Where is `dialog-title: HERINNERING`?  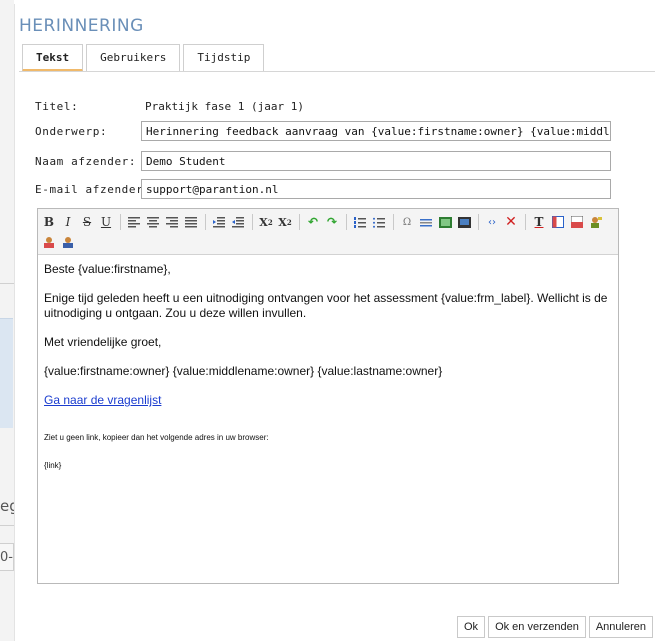
dialog-title: HERINNERING is located at coordinates (81, 26).